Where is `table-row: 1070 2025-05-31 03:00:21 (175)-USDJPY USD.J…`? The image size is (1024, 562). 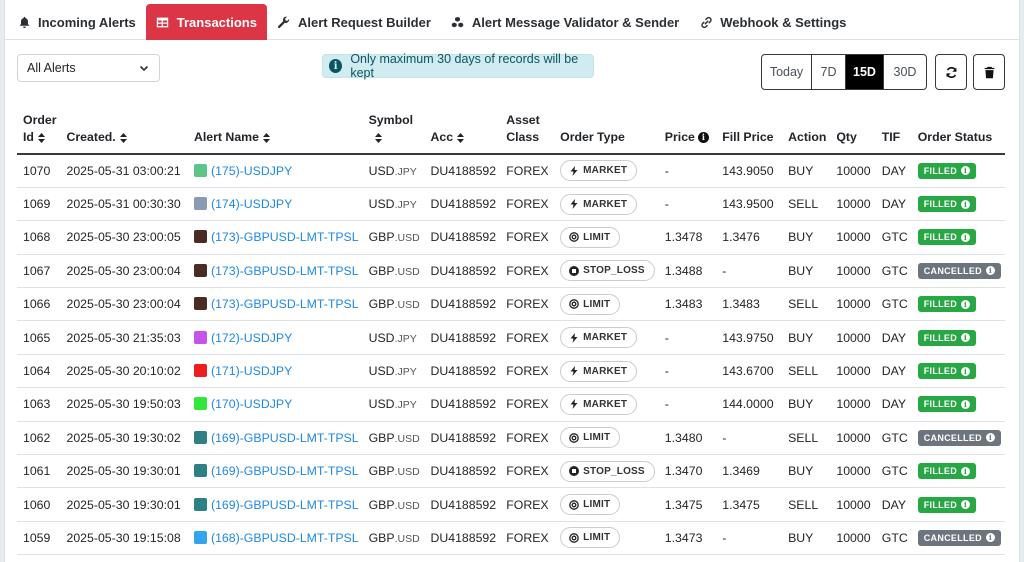 table-row: 1070 2025-05-31 03:00:21 (175)-USDJPY USD.J… is located at coordinates (511, 171).